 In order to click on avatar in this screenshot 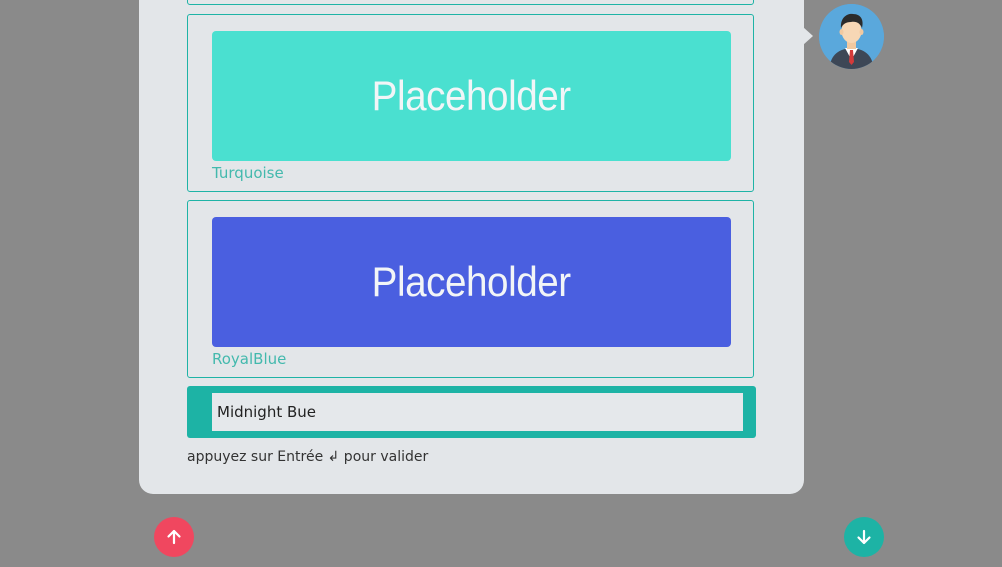, I will do `click(851, 36)`.